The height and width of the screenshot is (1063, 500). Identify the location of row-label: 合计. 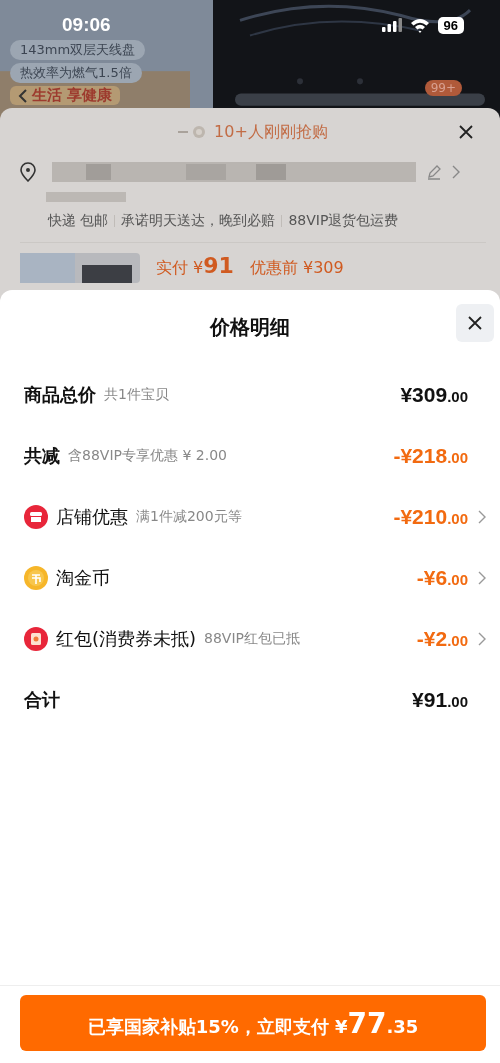
(42, 699).